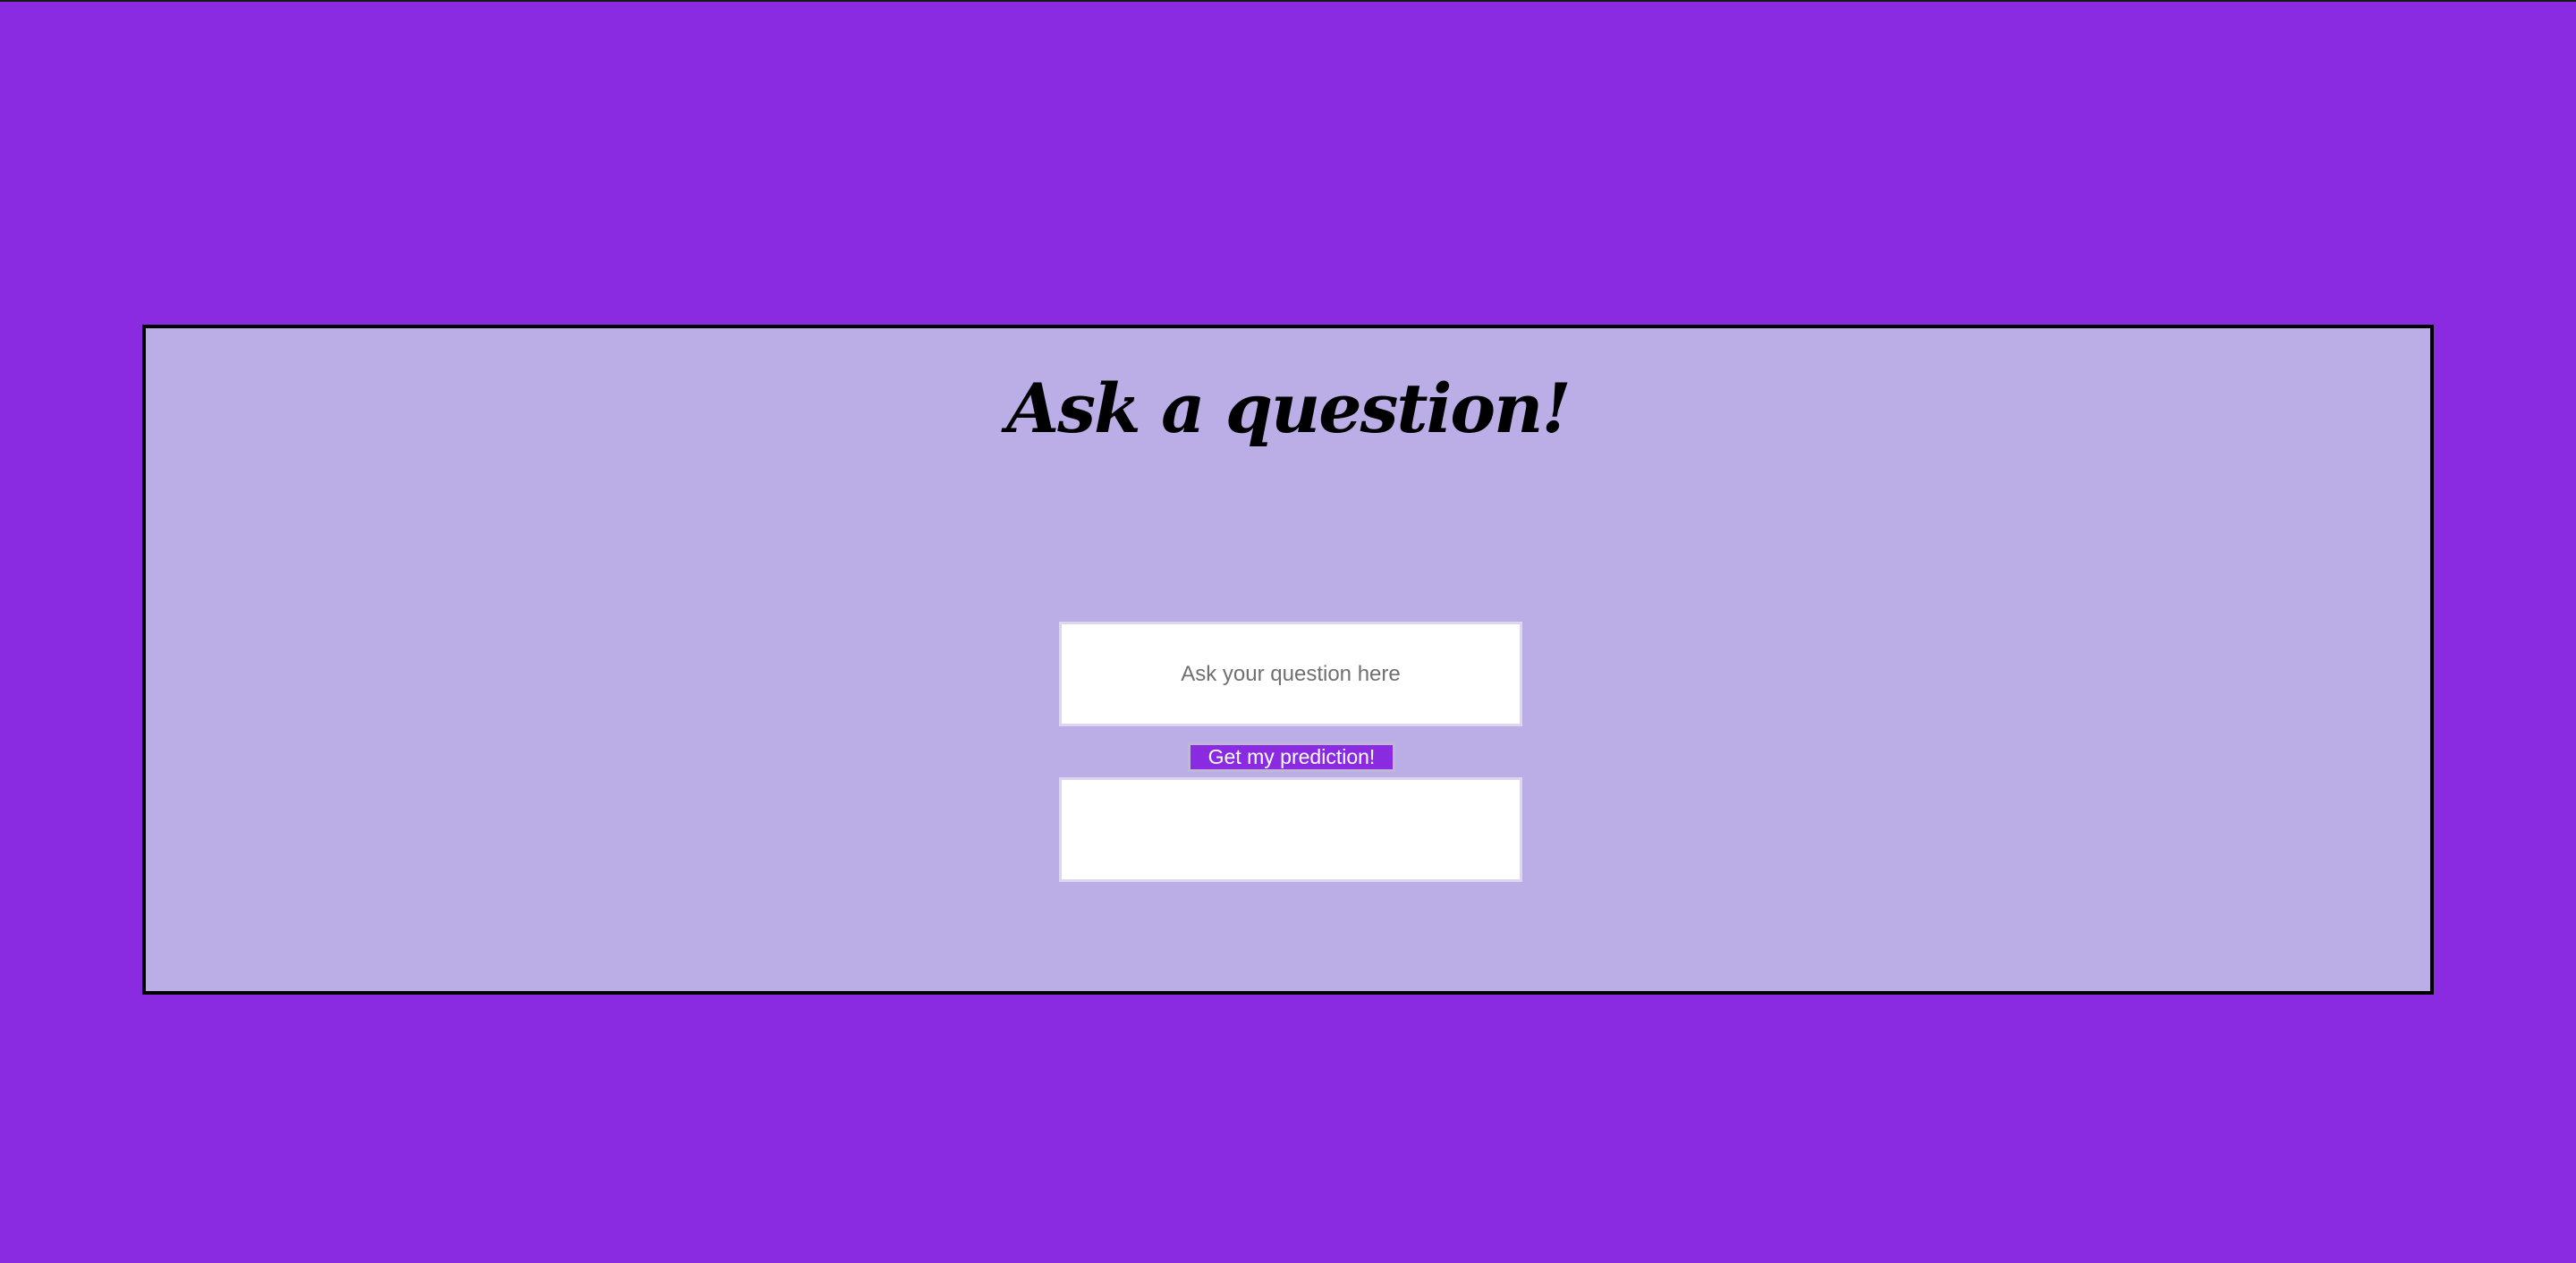 The height and width of the screenshot is (1263, 2576). I want to click on question-input, so click(1290, 674).